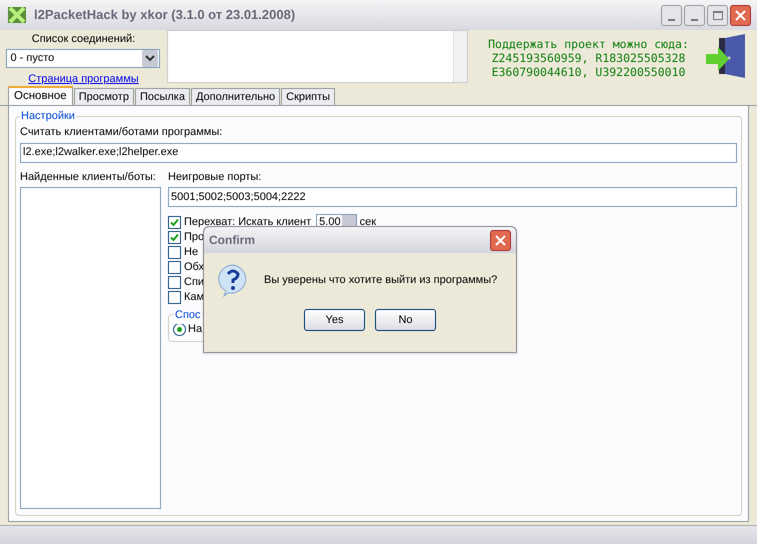 The image size is (757, 544). I want to click on connection-dropdown: 0 - пусто, so click(83, 58).